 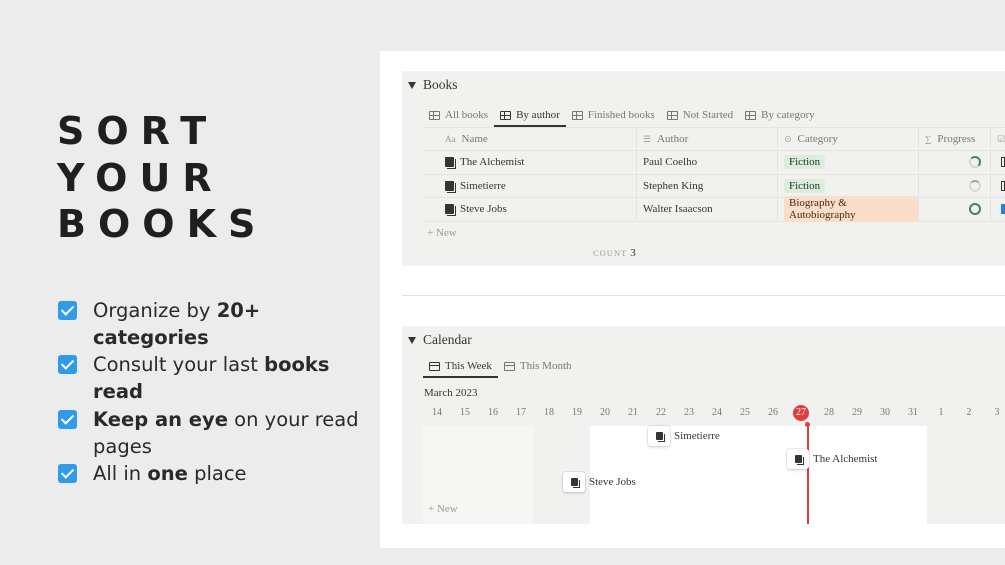 What do you see at coordinates (955, 139) in the screenshot?
I see `column-header-progress: ∑ Progress` at bounding box center [955, 139].